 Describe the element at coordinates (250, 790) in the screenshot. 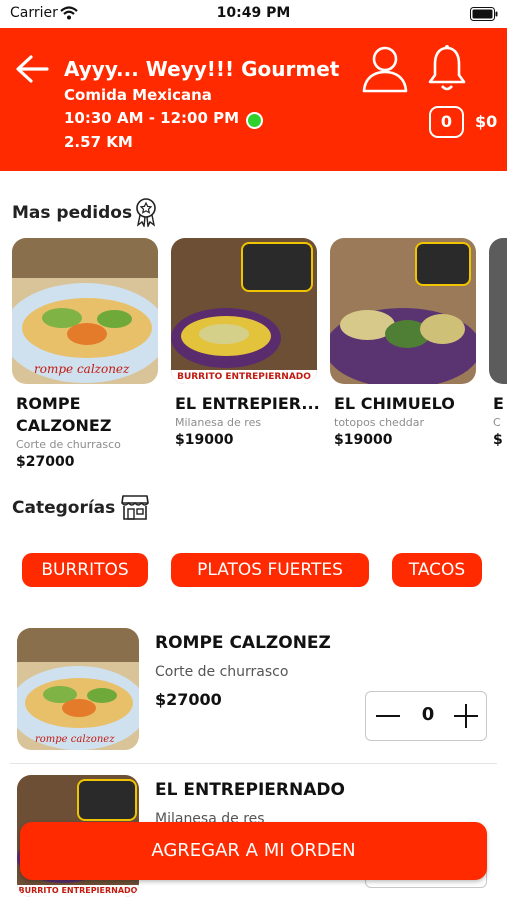

I see `menu-item-name: EL ENTREPIERNADO` at that location.